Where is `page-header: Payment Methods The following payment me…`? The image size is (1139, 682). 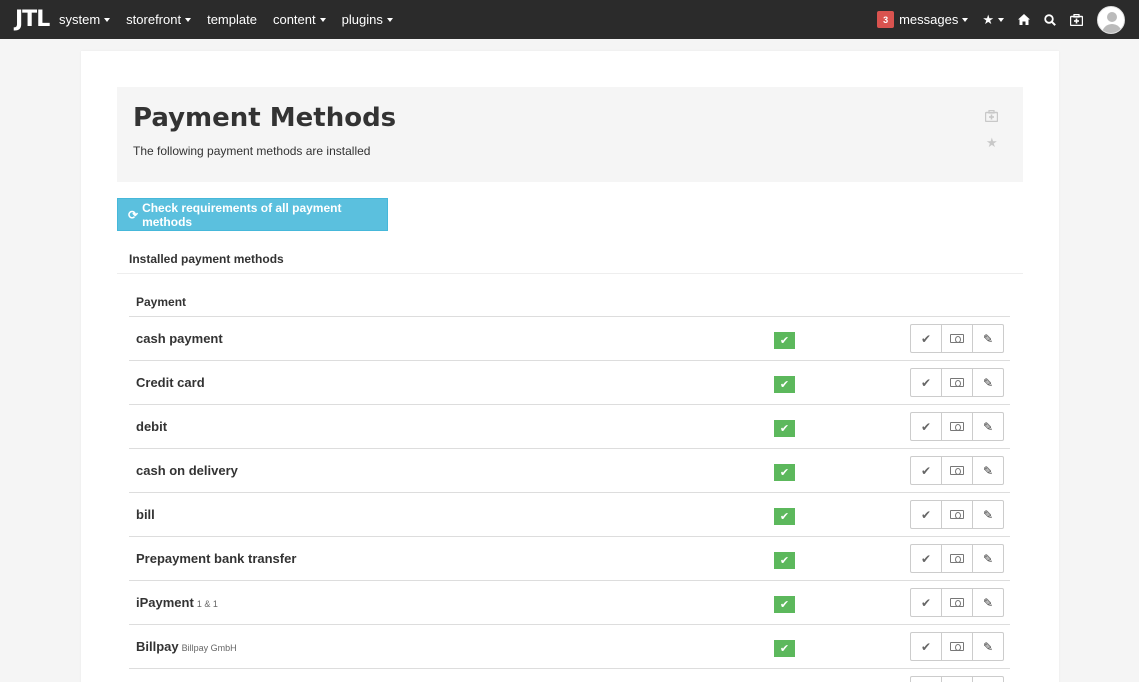
page-header: Payment Methods The following payment me… is located at coordinates (570, 134).